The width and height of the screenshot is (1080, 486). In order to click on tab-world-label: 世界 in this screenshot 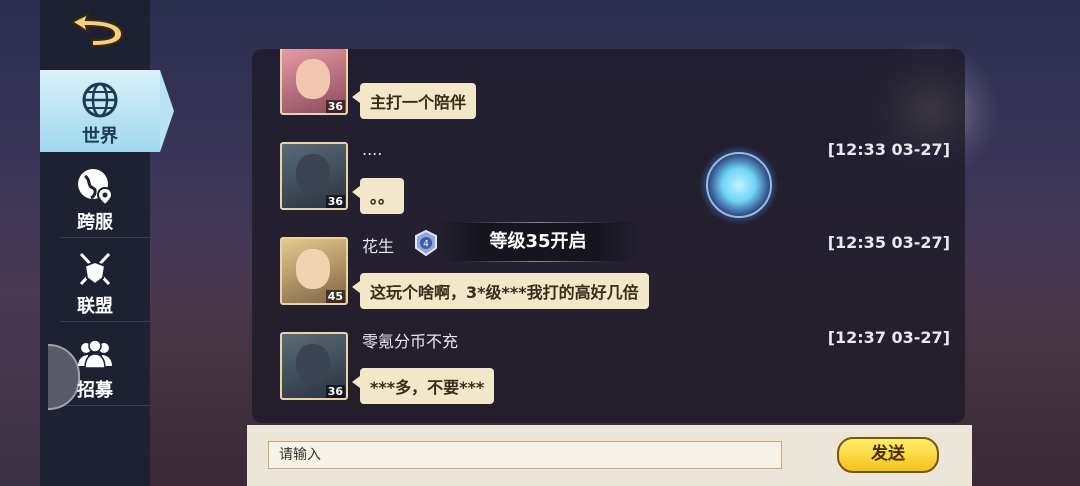, I will do `click(100, 136)`.